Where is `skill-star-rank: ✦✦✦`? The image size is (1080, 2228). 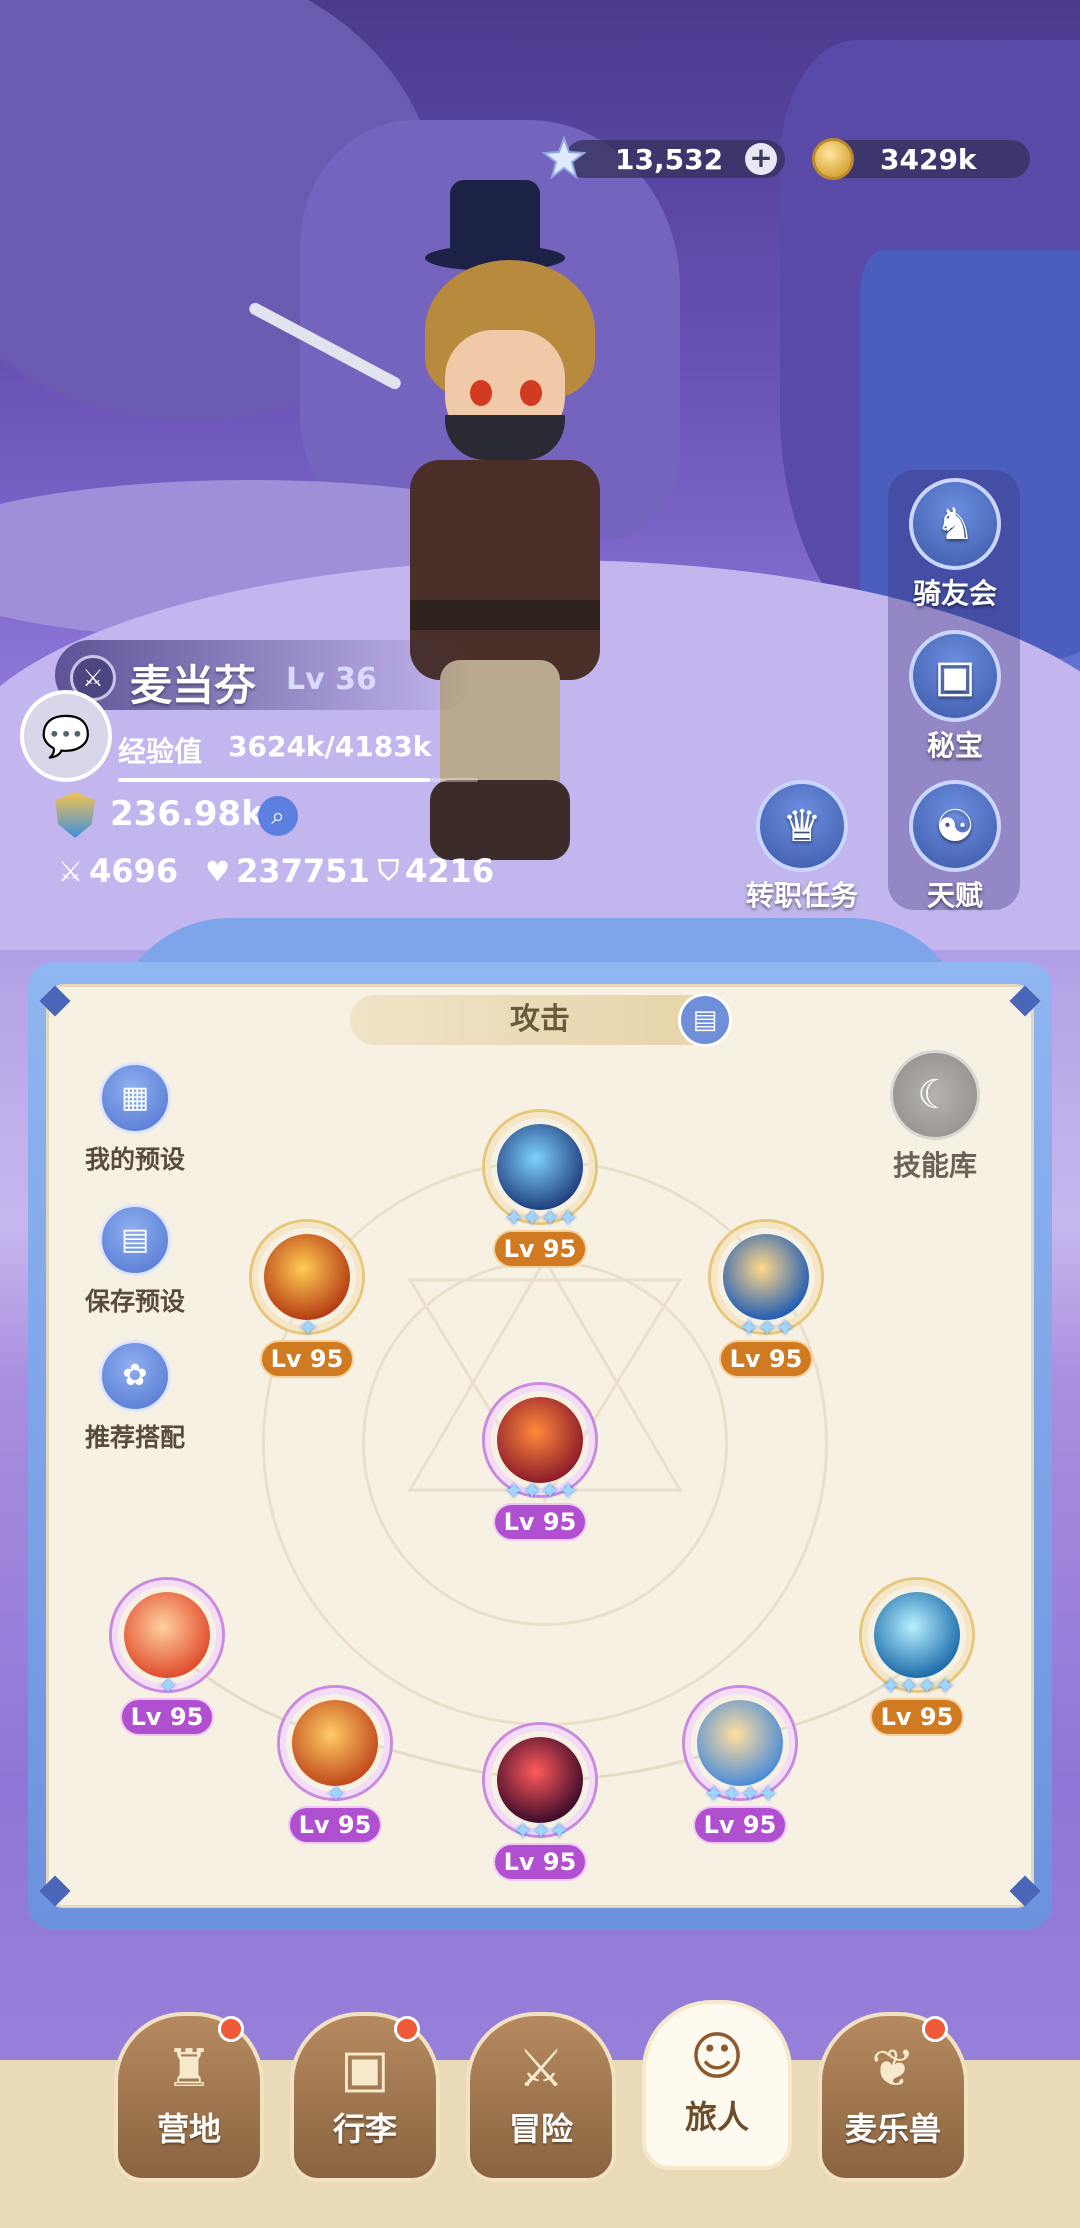
skill-star-rank: ✦✦✦ is located at coordinates (766, 1328).